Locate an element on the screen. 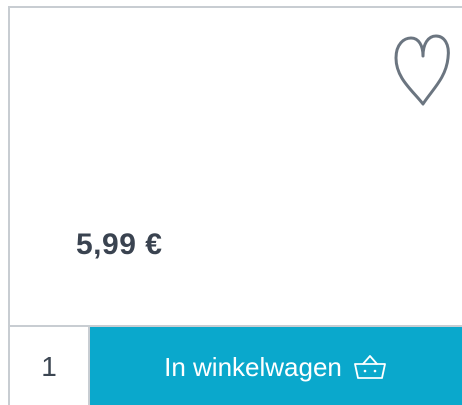 The height and width of the screenshot is (405, 462). wishlist-button is located at coordinates (423, 71).